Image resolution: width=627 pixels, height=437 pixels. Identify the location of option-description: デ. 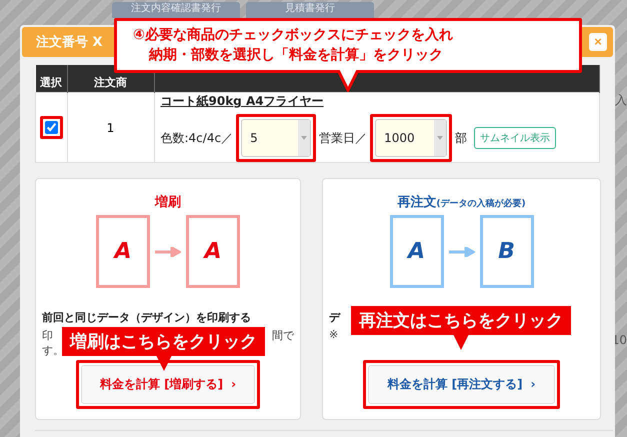
(334, 317).